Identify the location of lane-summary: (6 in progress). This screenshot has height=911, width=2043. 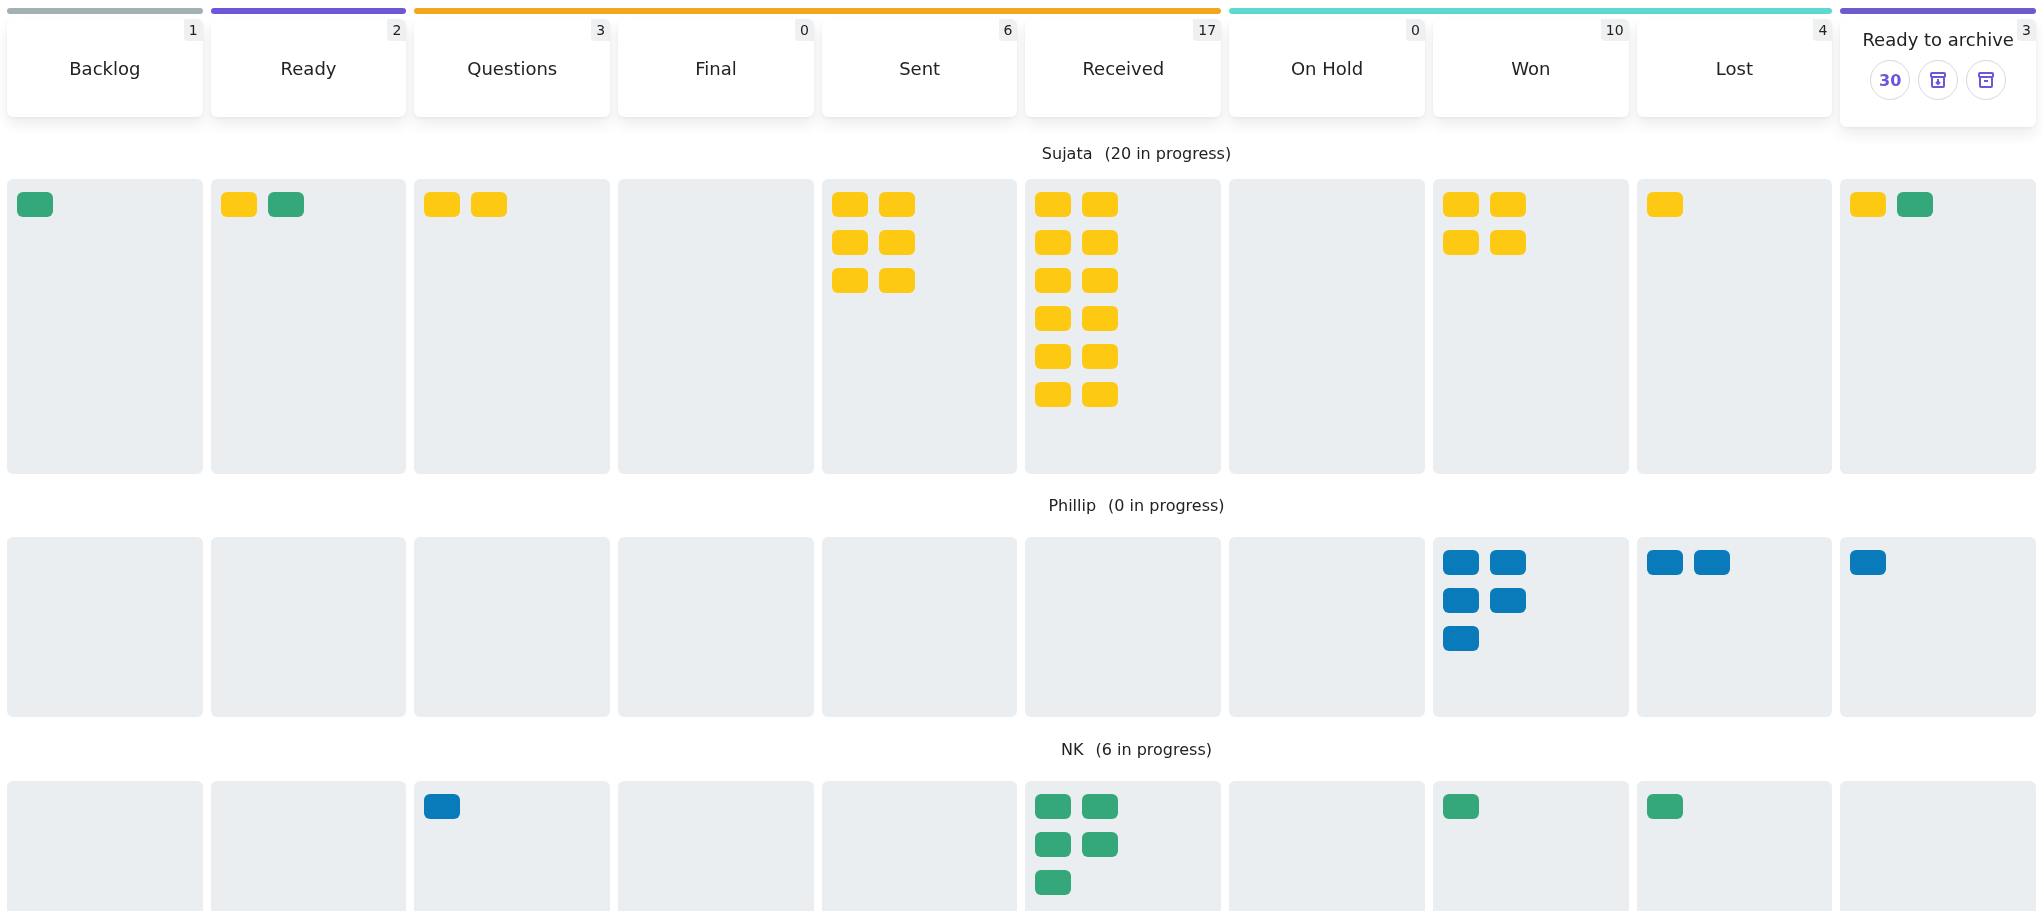
(1153, 749).